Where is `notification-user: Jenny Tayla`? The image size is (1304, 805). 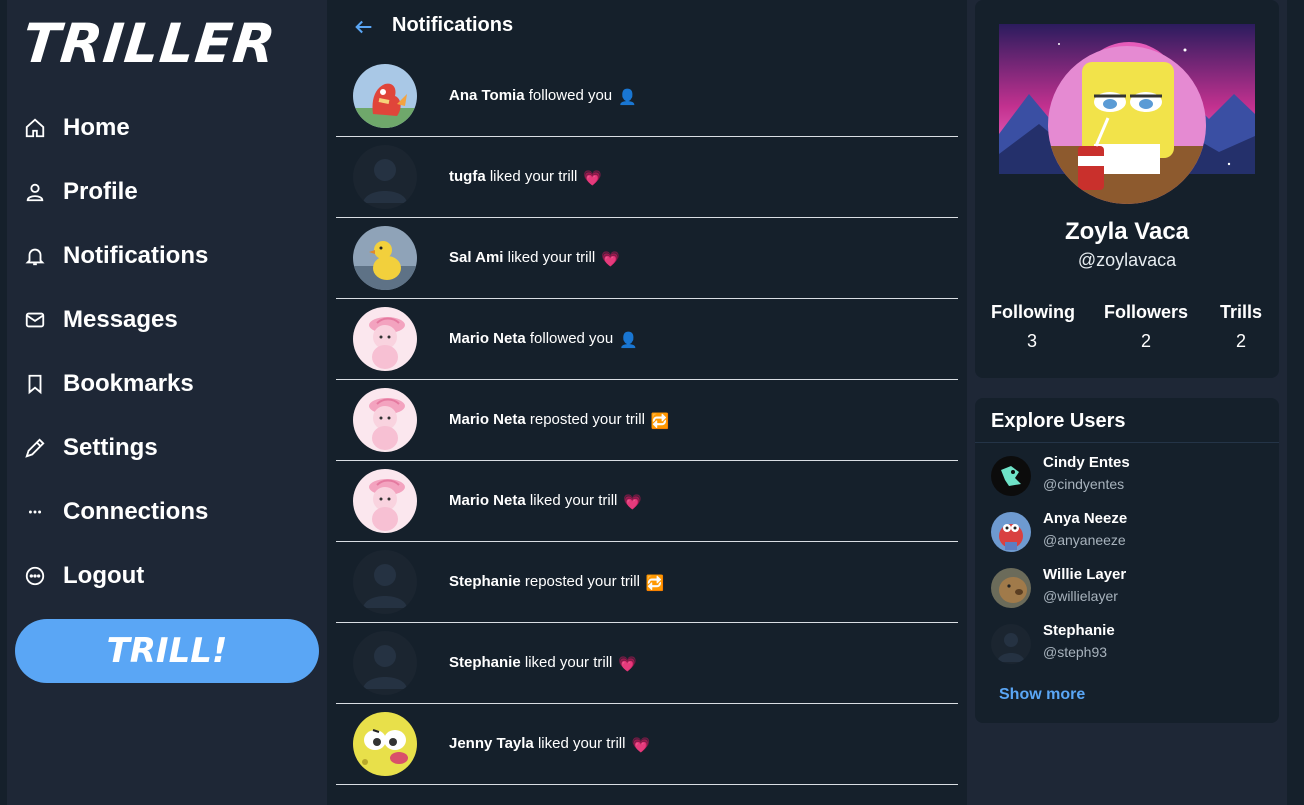 notification-user: Jenny Tayla is located at coordinates (491, 743).